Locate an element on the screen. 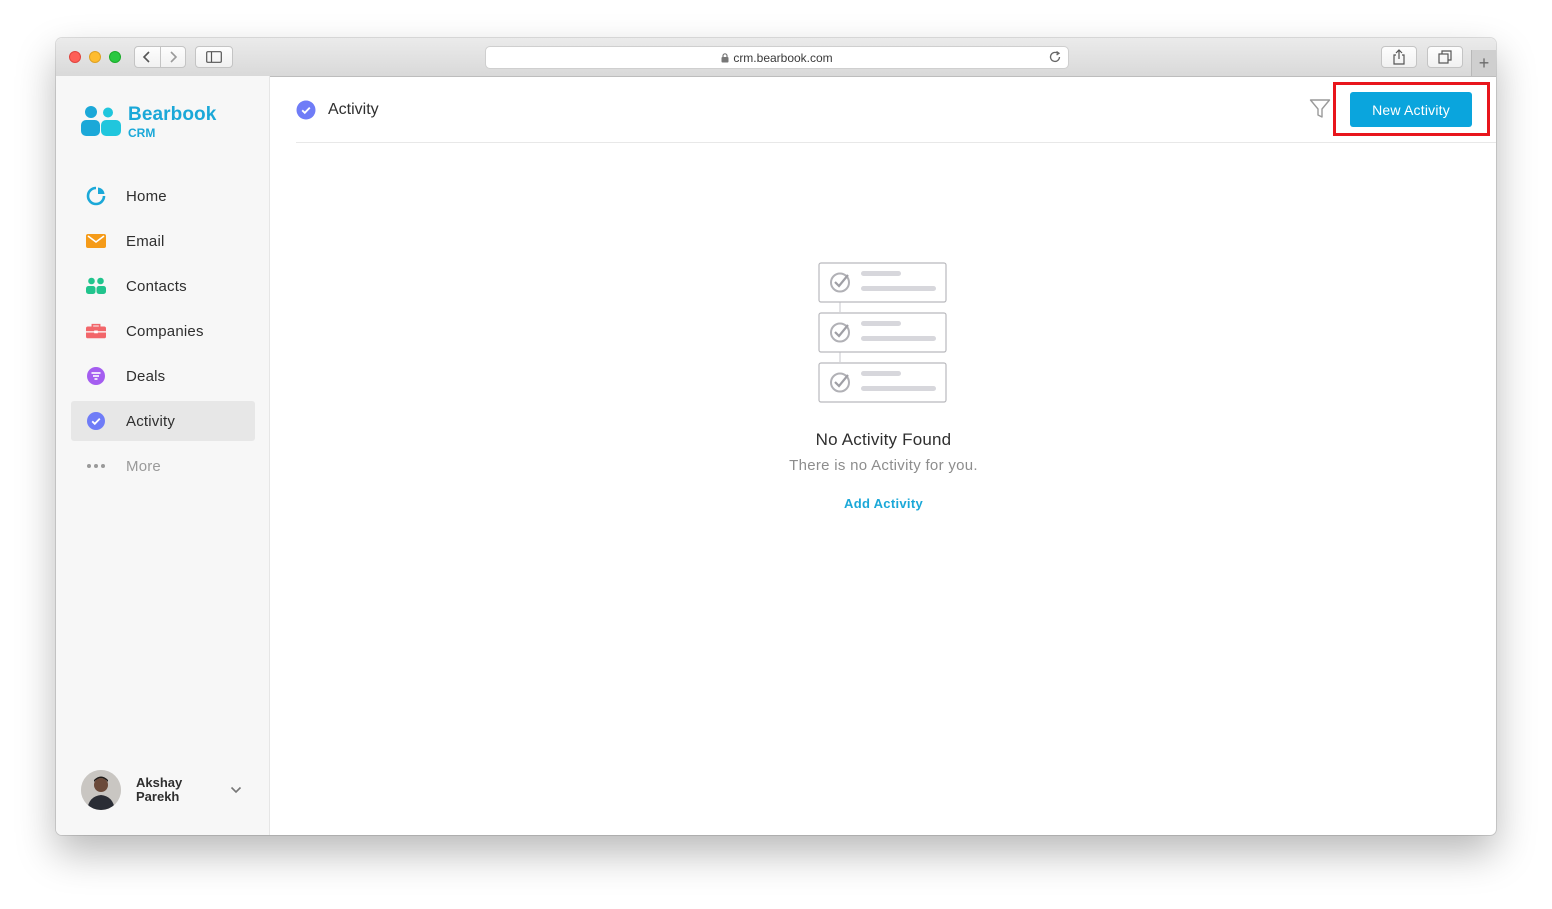  lock-icon is located at coordinates (725, 57).